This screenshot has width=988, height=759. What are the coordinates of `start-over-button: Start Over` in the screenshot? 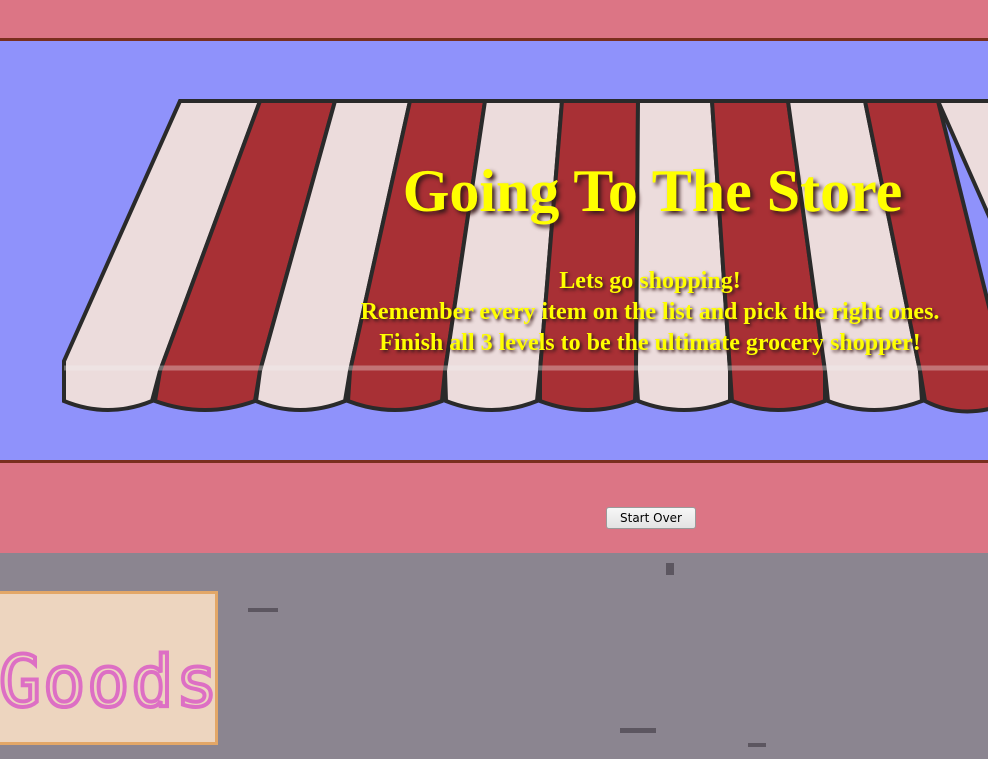 It's located at (651, 518).